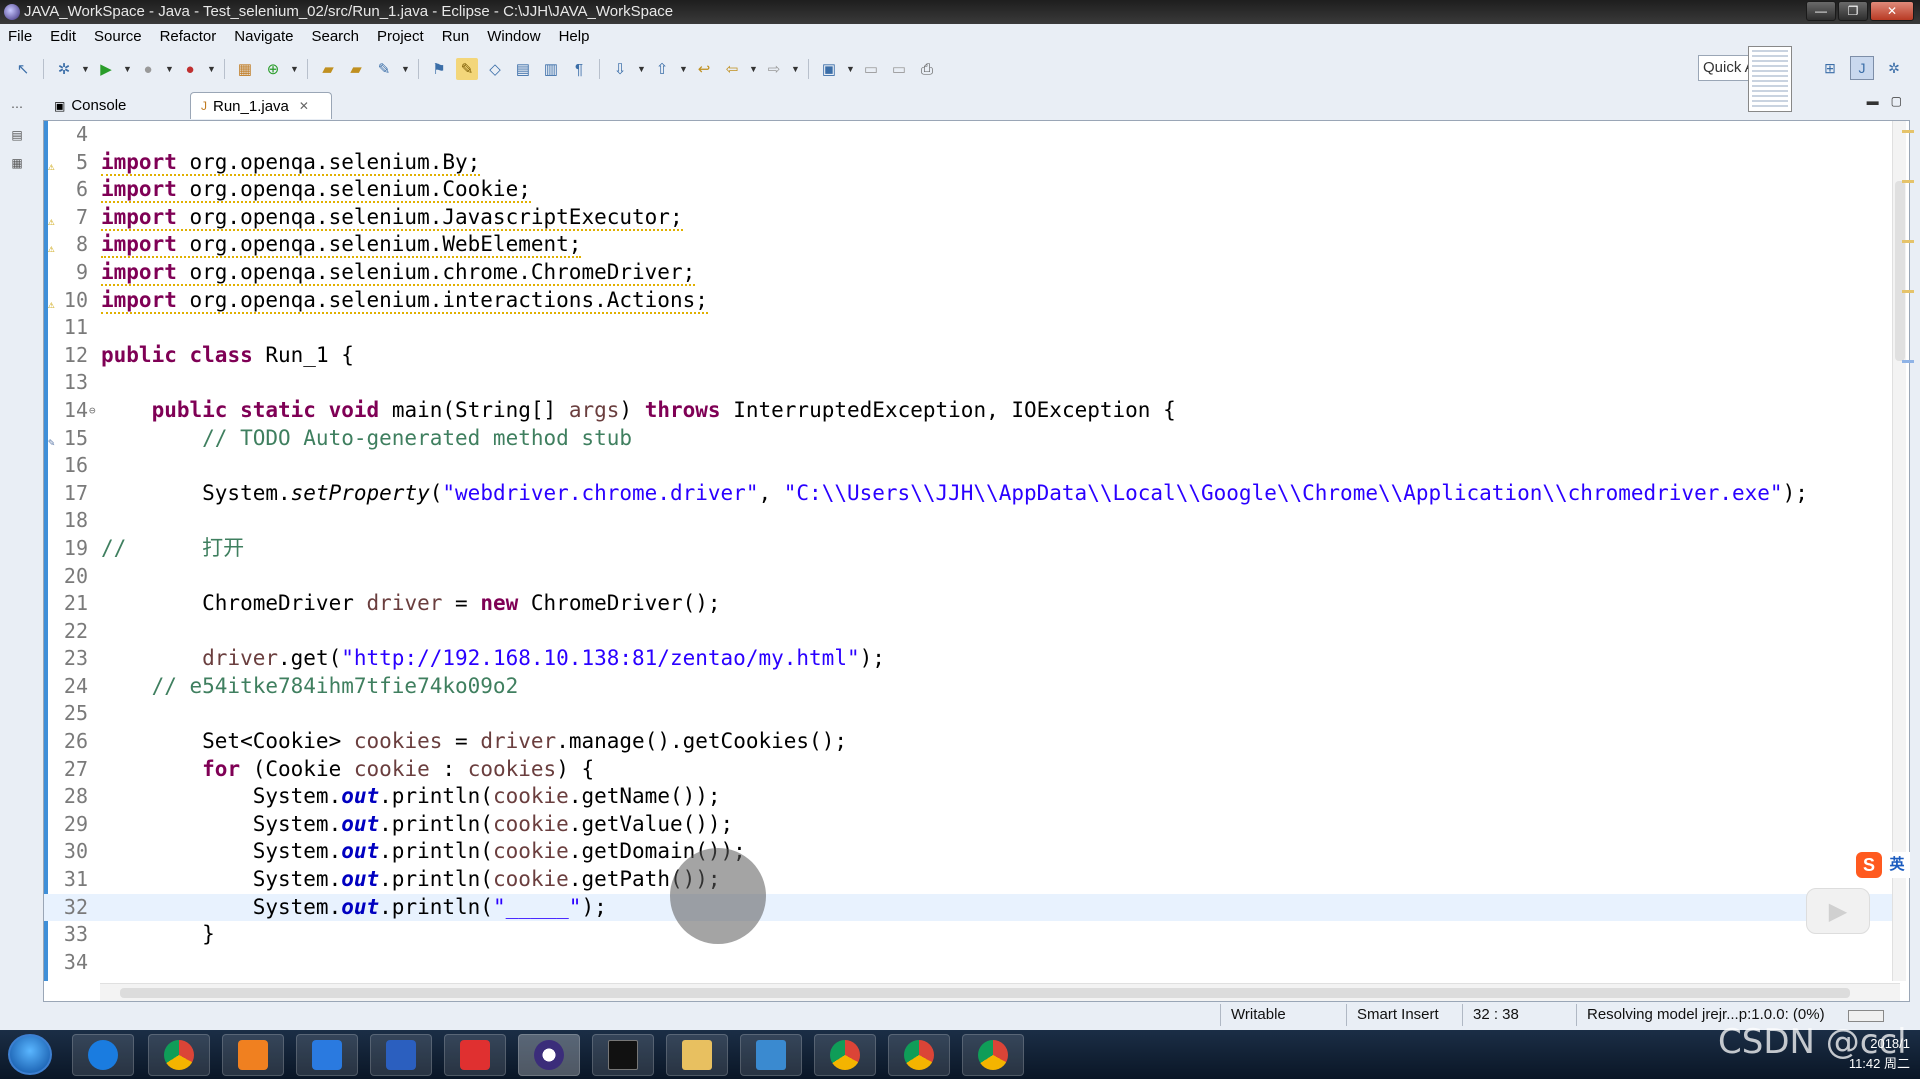 The width and height of the screenshot is (1920, 1079). I want to click on restore-icon: ⋯, so click(17, 107).